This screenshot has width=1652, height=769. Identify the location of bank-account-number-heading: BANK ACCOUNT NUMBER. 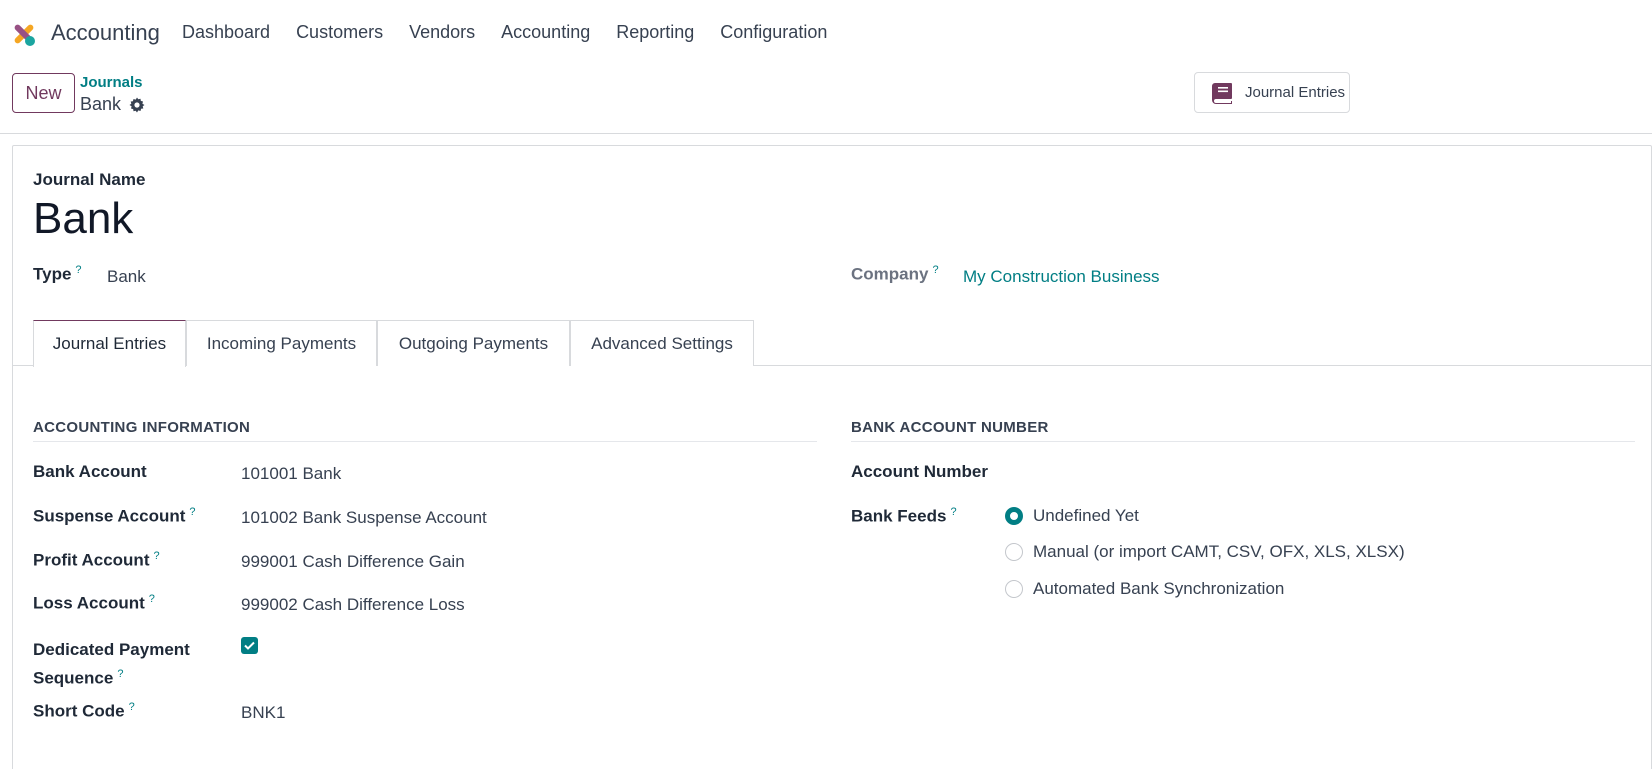
(950, 427).